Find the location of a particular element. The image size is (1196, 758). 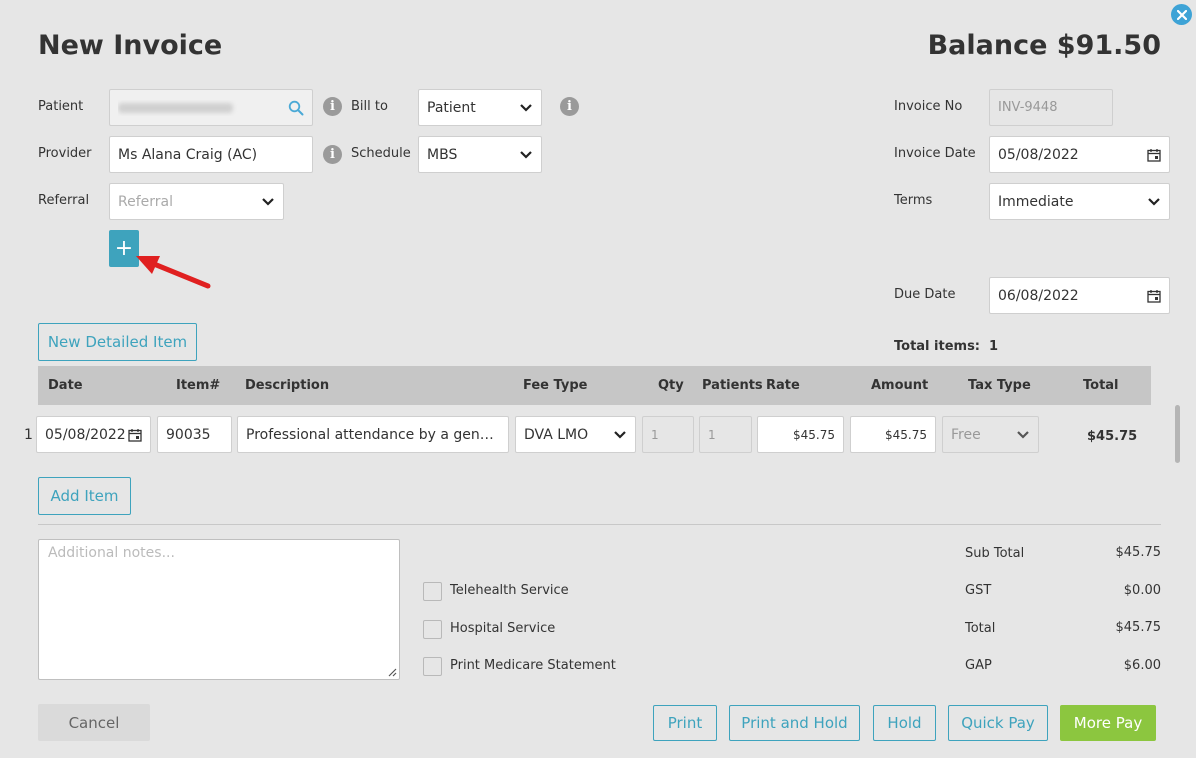

row-rate-field: $45.75 is located at coordinates (800, 434).